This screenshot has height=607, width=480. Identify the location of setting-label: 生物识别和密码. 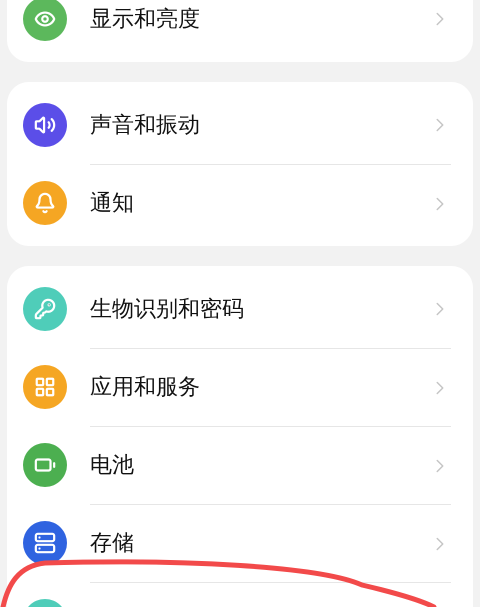
(259, 309).